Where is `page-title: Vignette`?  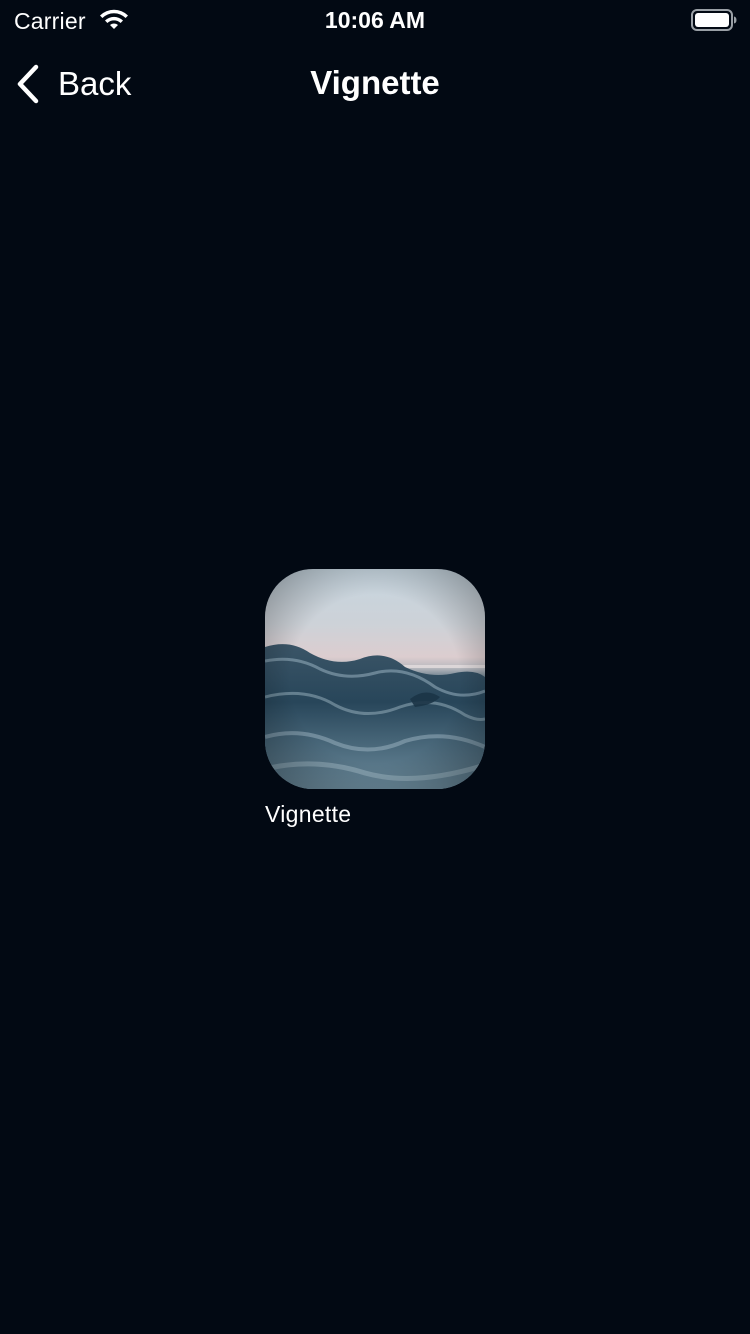 page-title: Vignette is located at coordinates (375, 82).